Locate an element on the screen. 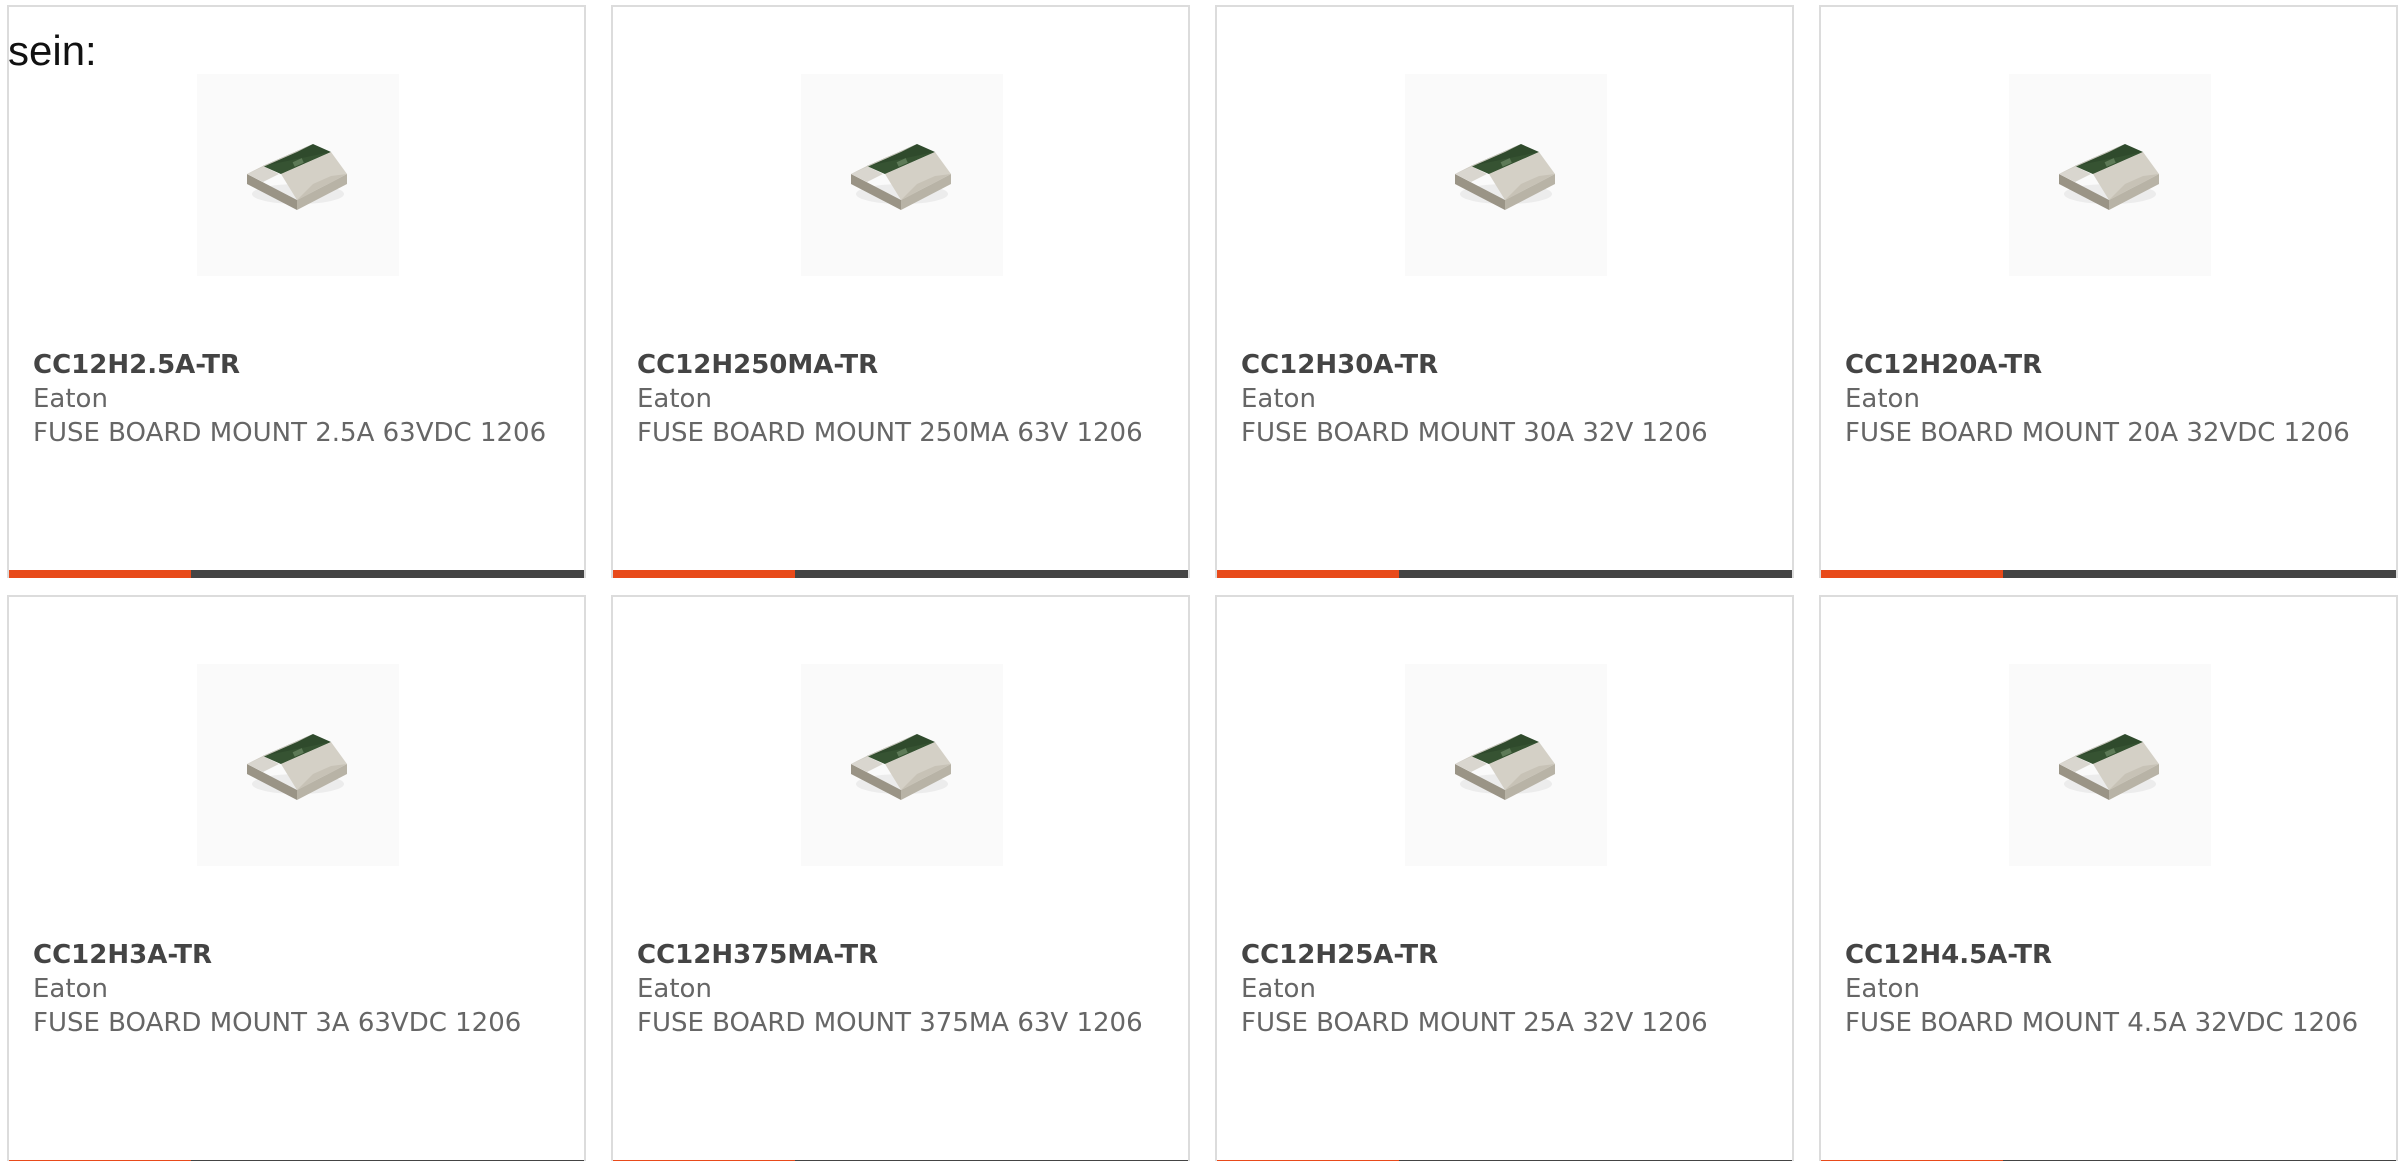  part-number: CC12H30A-TR is located at coordinates (1508, 365).